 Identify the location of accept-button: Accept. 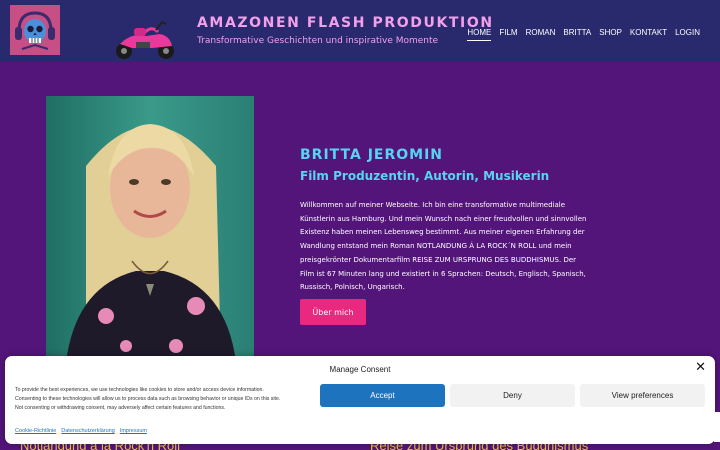
(382, 395).